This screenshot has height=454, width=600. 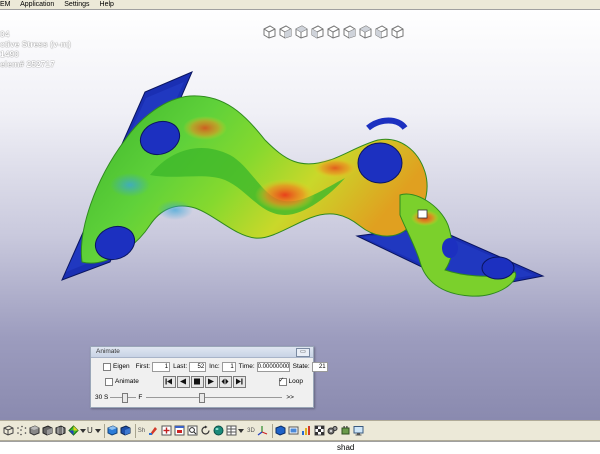 I want to click on stop-button, so click(x=197, y=381).